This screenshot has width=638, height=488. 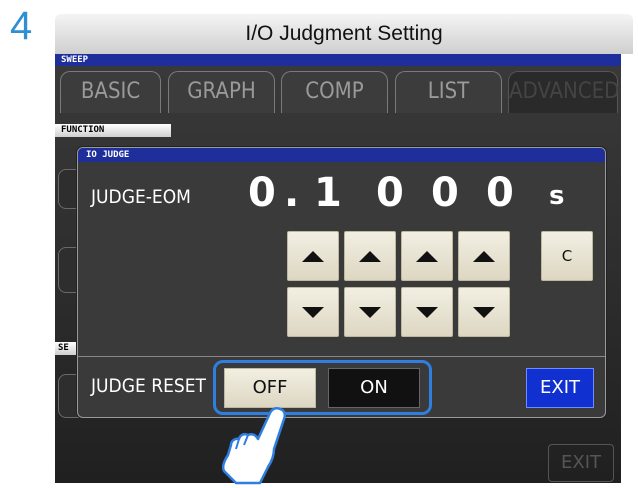 What do you see at coordinates (563, 92) in the screenshot?
I see `tab-advanced: ADVANCED` at bounding box center [563, 92].